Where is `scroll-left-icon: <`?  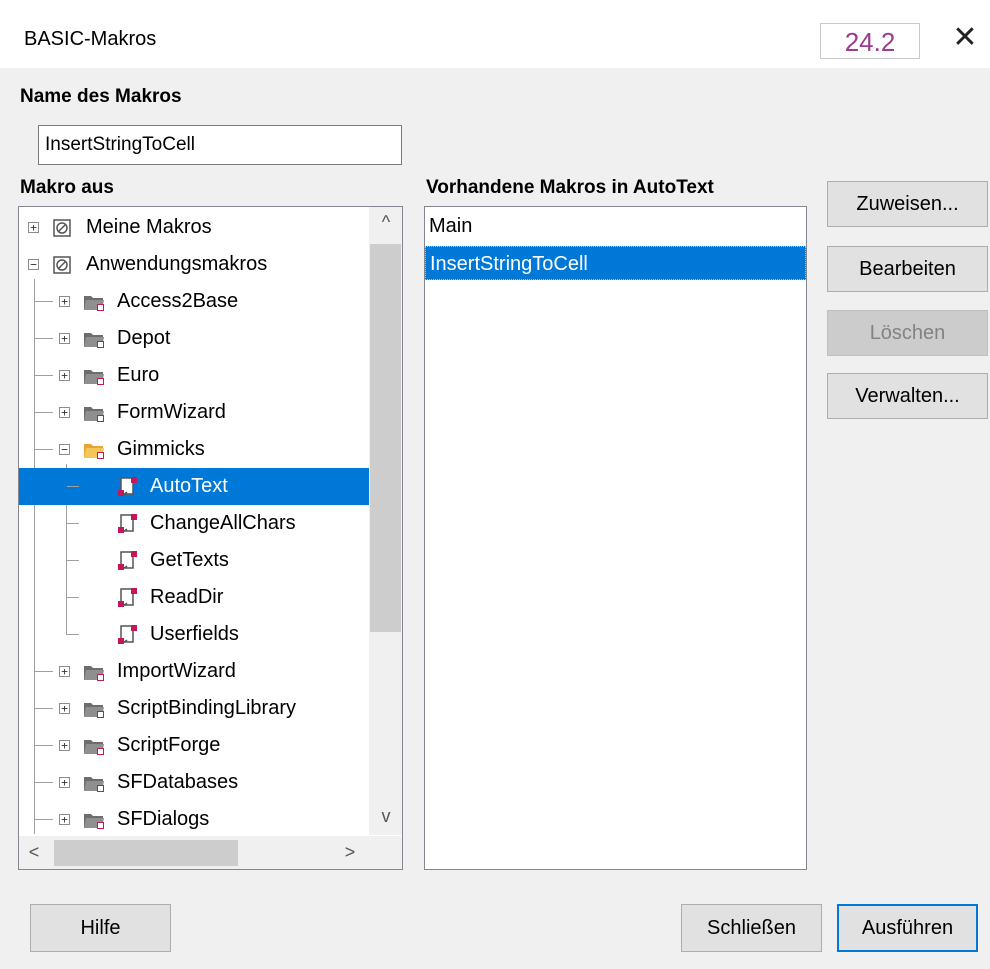
scroll-left-icon: < is located at coordinates (34, 852).